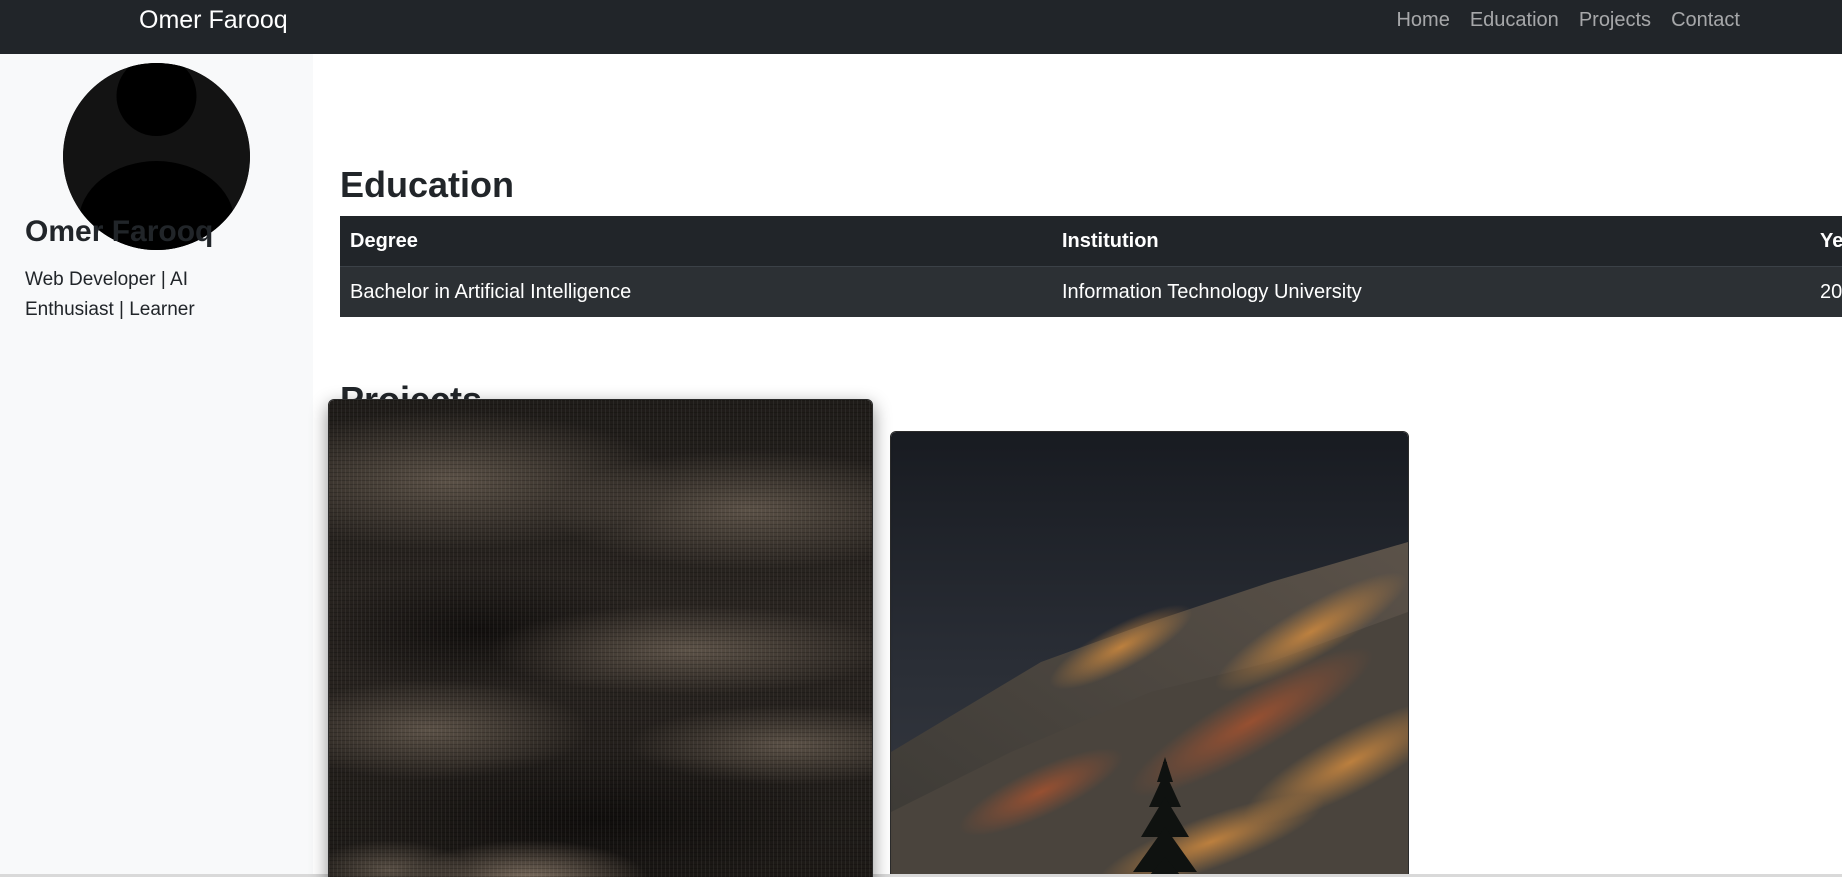  I want to click on nav-links: Home Education Projects Contact, so click(1568, 20).